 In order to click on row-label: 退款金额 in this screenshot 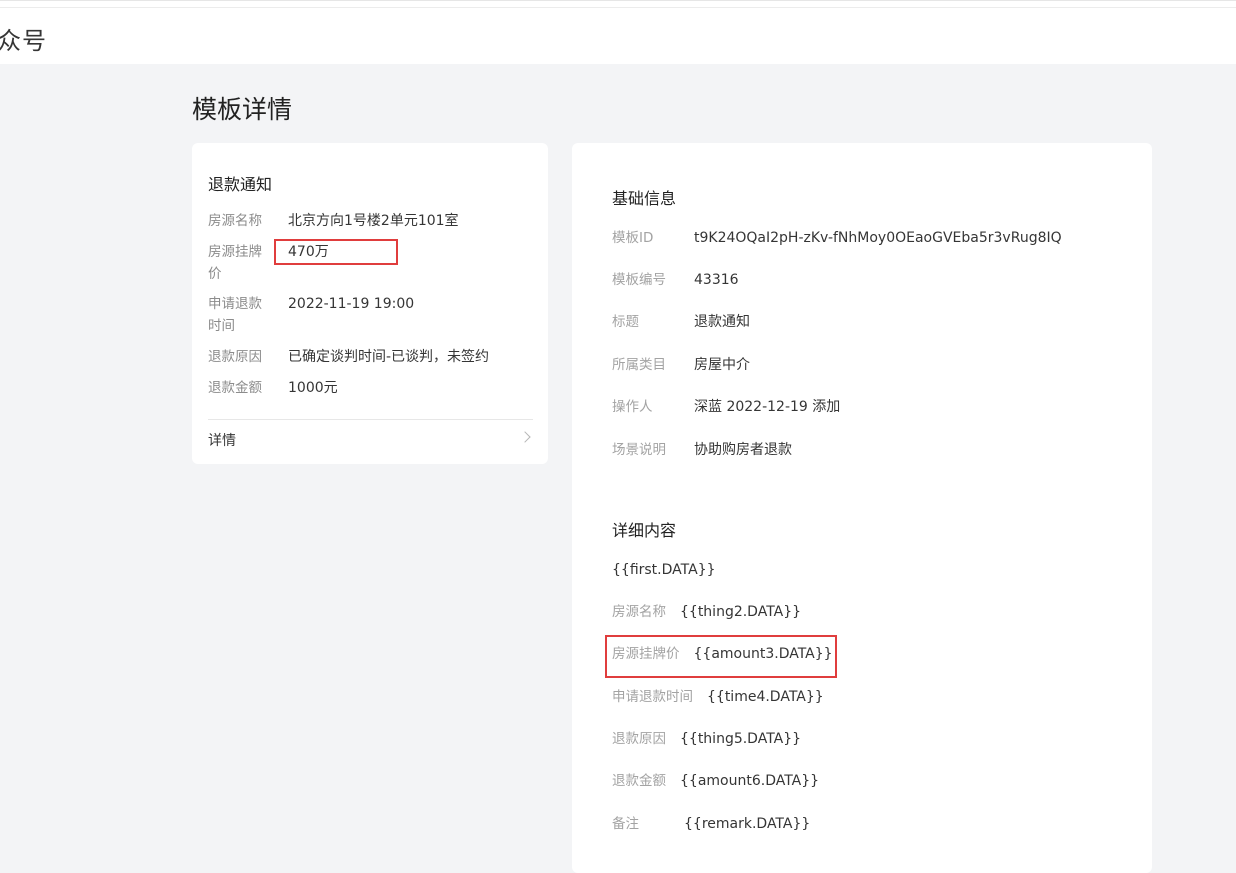, I will do `click(639, 781)`.